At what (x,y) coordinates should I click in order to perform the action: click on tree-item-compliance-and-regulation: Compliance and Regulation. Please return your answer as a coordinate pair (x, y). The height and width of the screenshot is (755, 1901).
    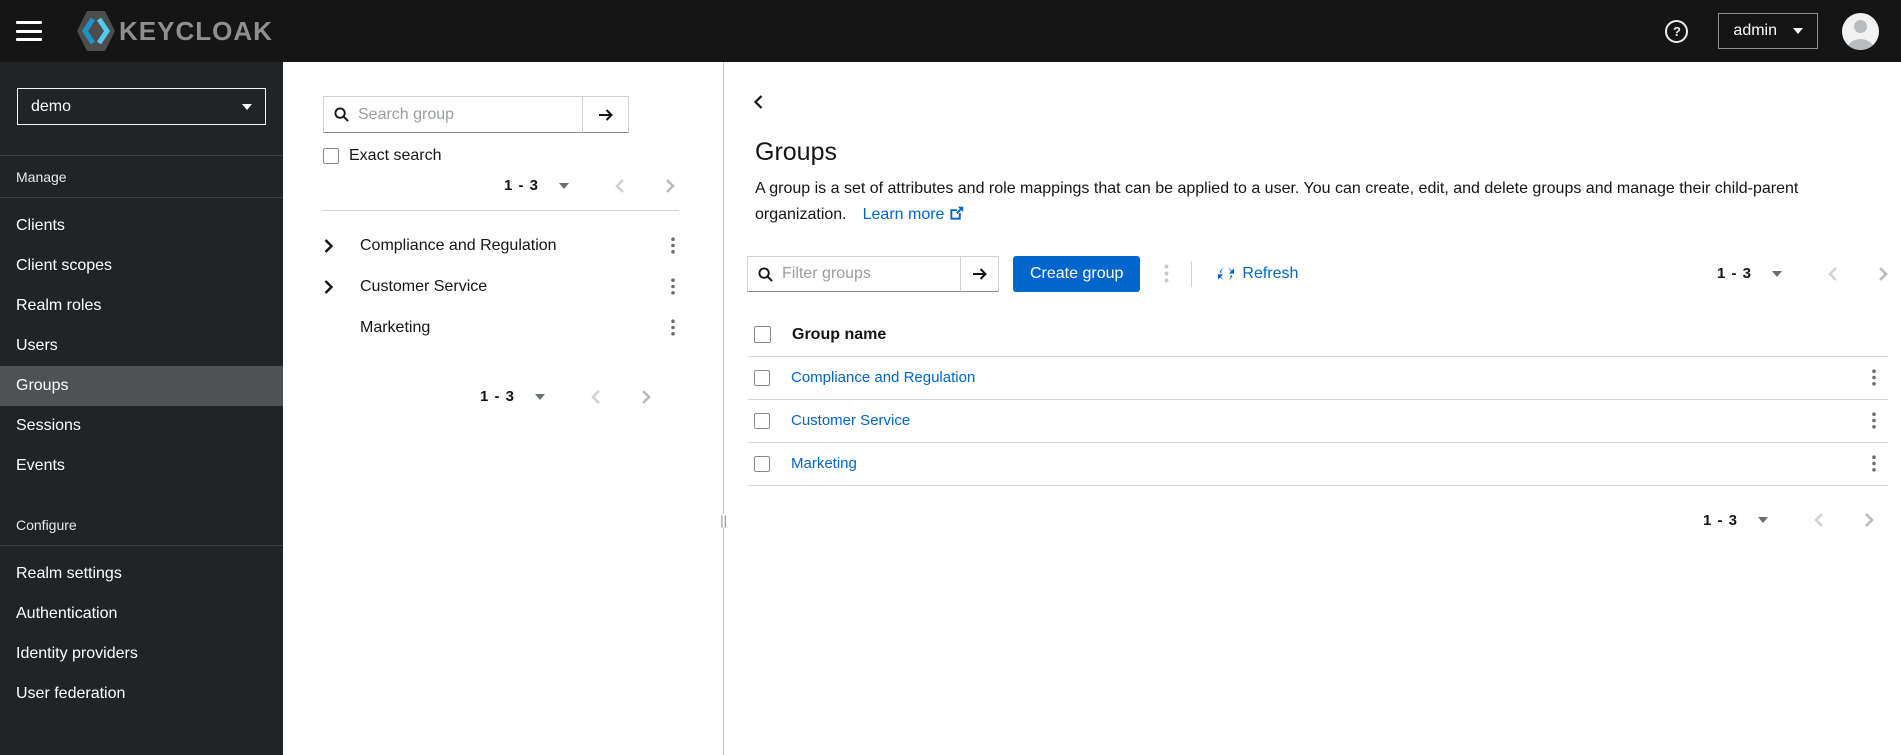
    Looking at the image, I should click on (501, 245).